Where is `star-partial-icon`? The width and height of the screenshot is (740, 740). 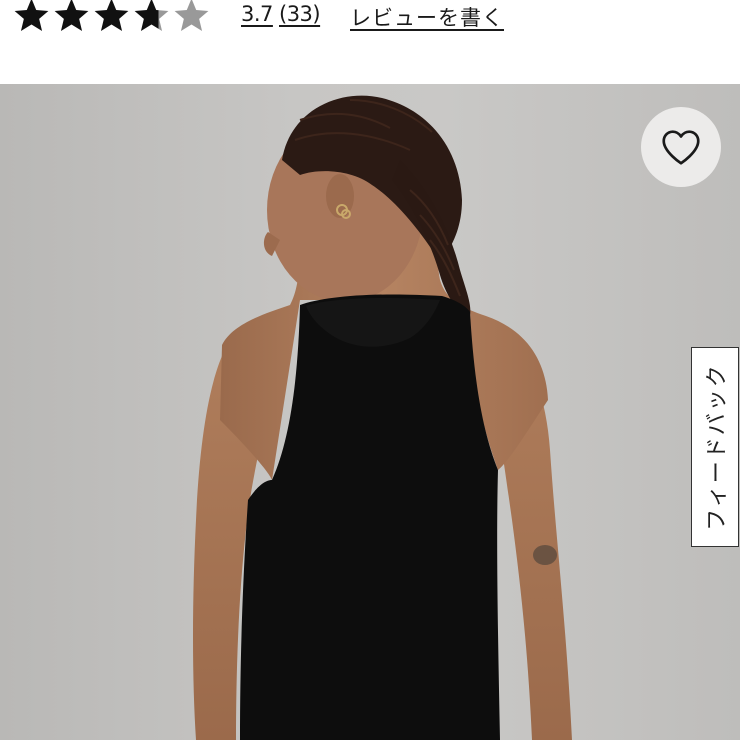
star-partial-icon is located at coordinates (151, 15).